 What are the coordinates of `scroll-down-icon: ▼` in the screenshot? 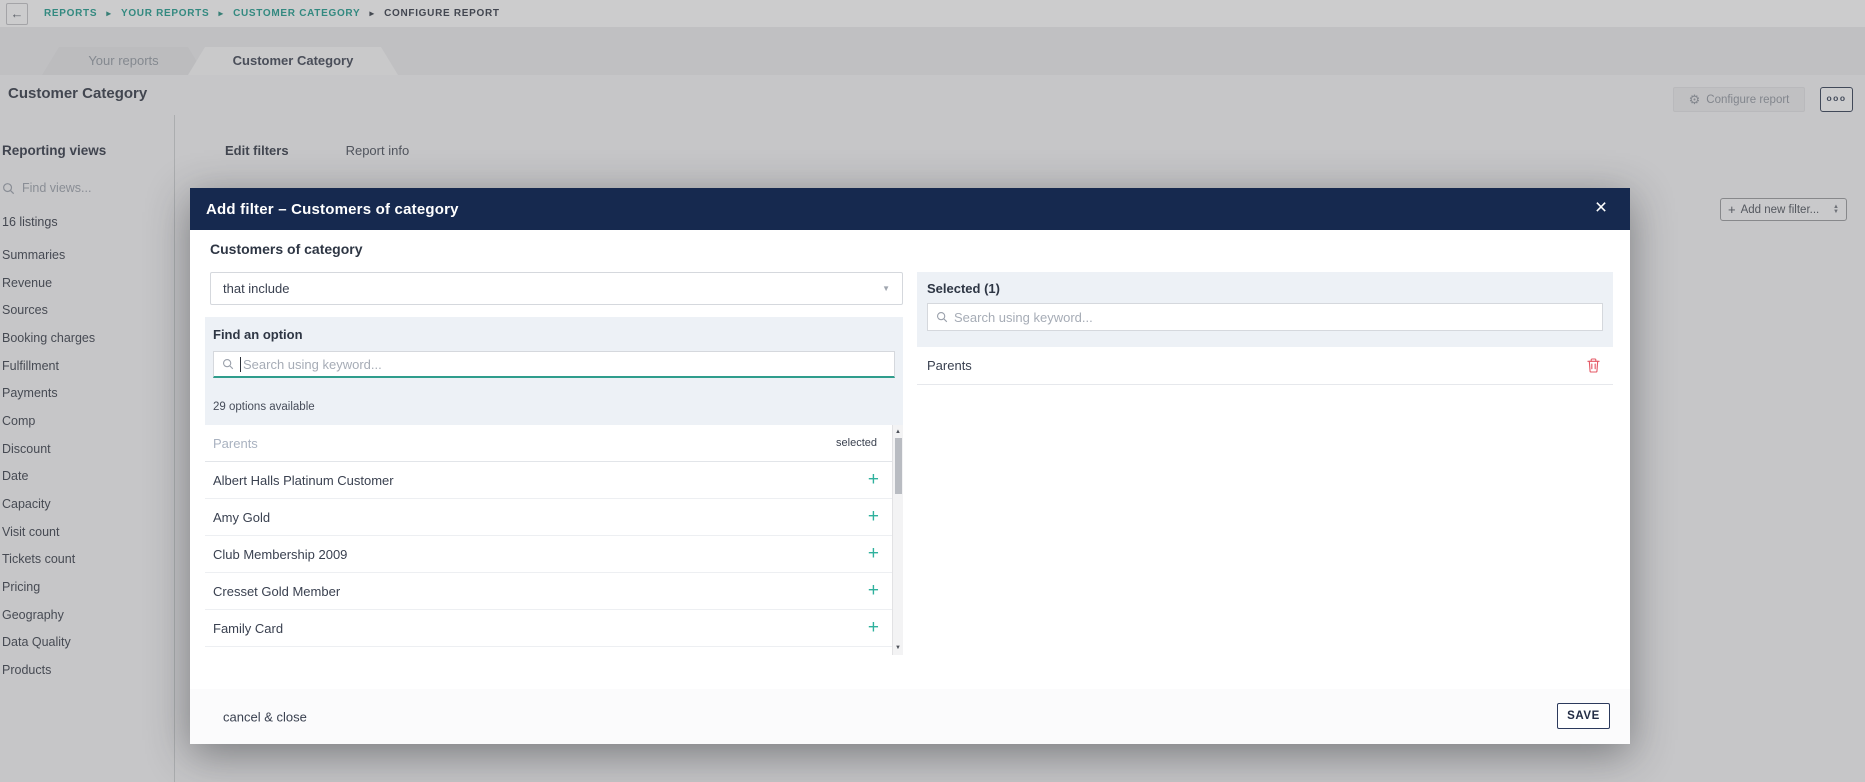 It's located at (898, 648).